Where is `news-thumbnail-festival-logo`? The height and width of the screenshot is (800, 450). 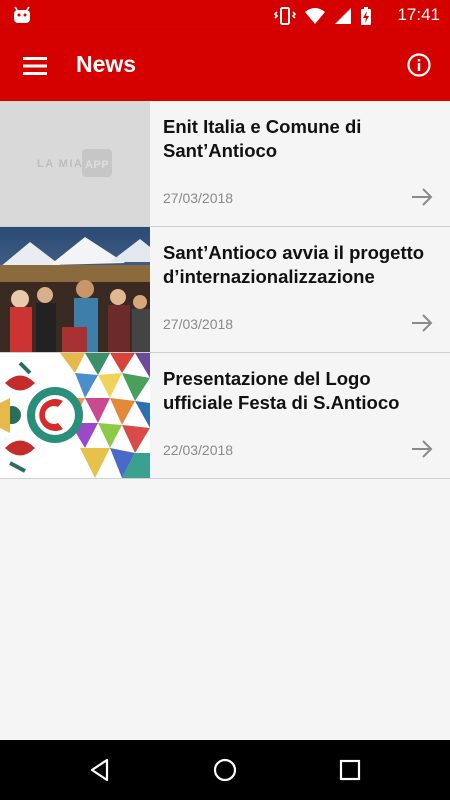
news-thumbnail-festival-logo is located at coordinates (75, 415).